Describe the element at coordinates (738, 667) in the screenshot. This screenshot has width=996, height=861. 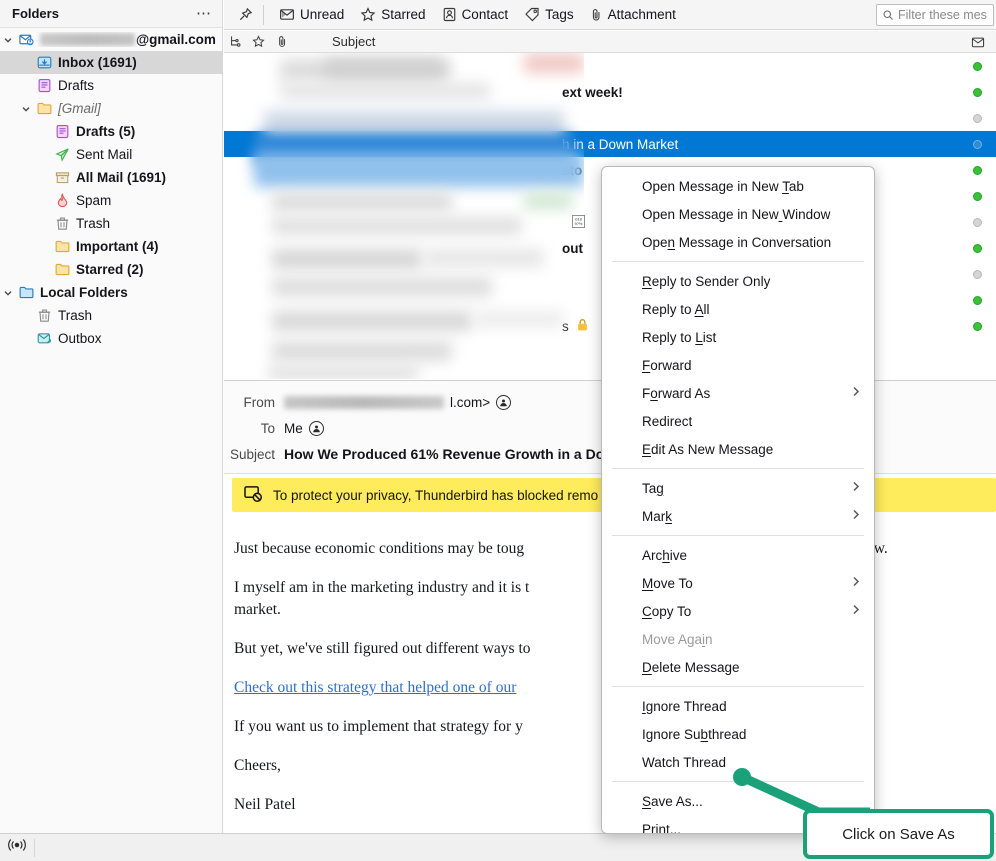
I see `menu-item-delete-message: Delete Message` at that location.